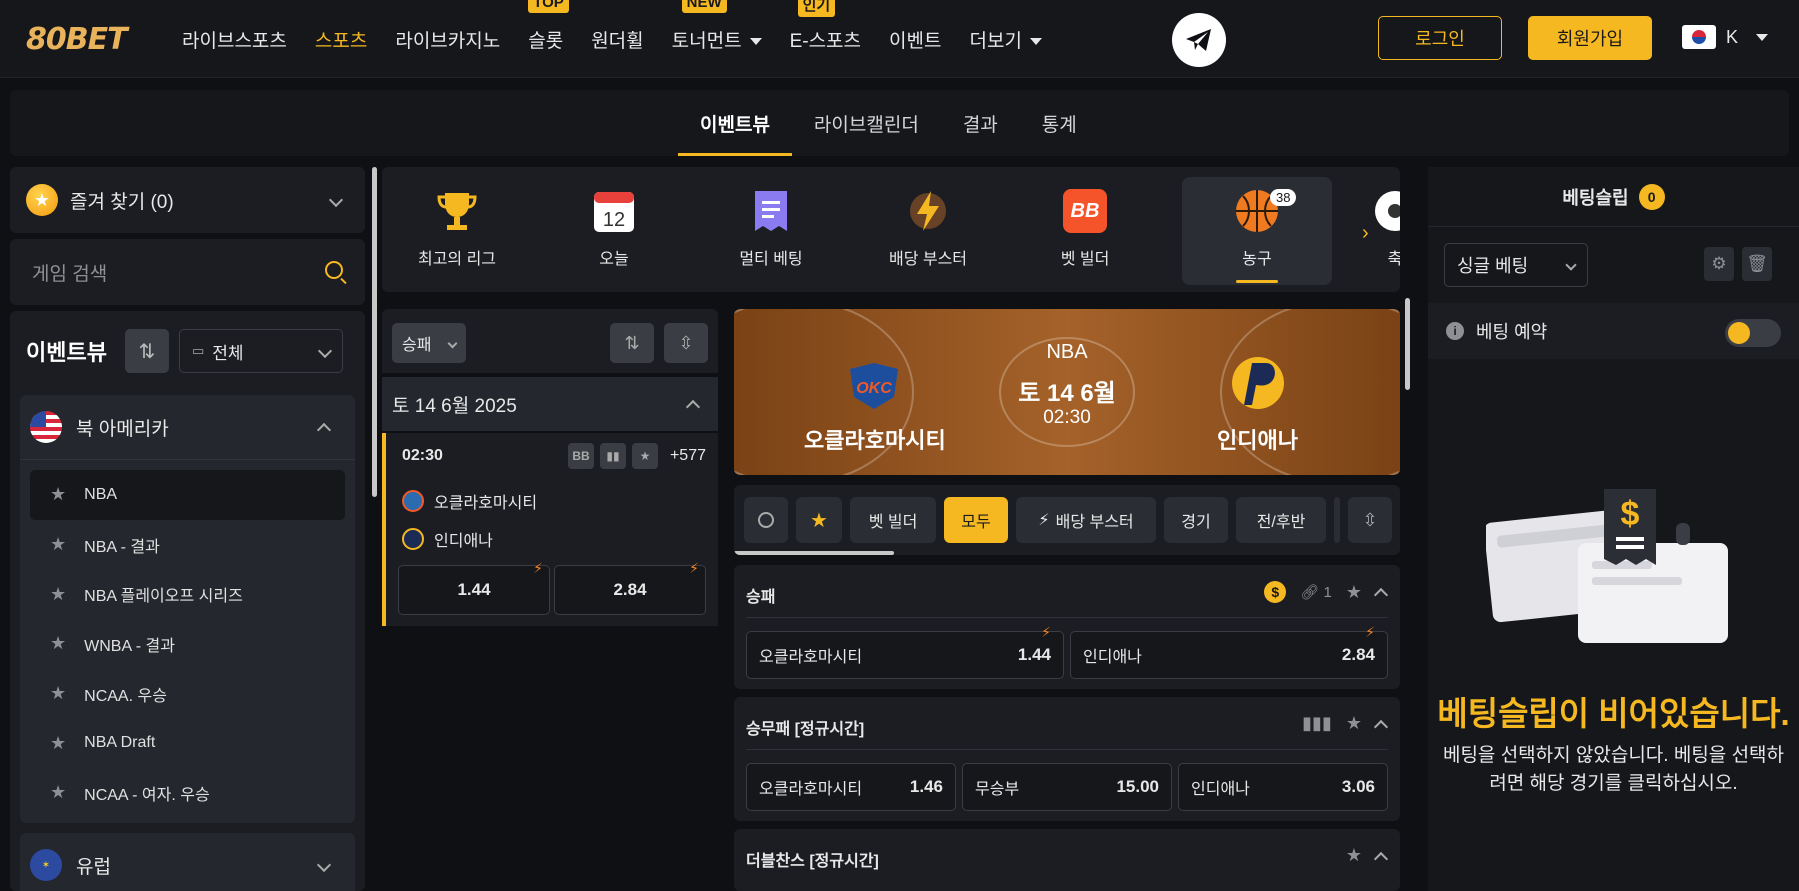  What do you see at coordinates (457, 231) in the screenshot?
I see `sport-top-leagues: 최고의 리그` at bounding box center [457, 231].